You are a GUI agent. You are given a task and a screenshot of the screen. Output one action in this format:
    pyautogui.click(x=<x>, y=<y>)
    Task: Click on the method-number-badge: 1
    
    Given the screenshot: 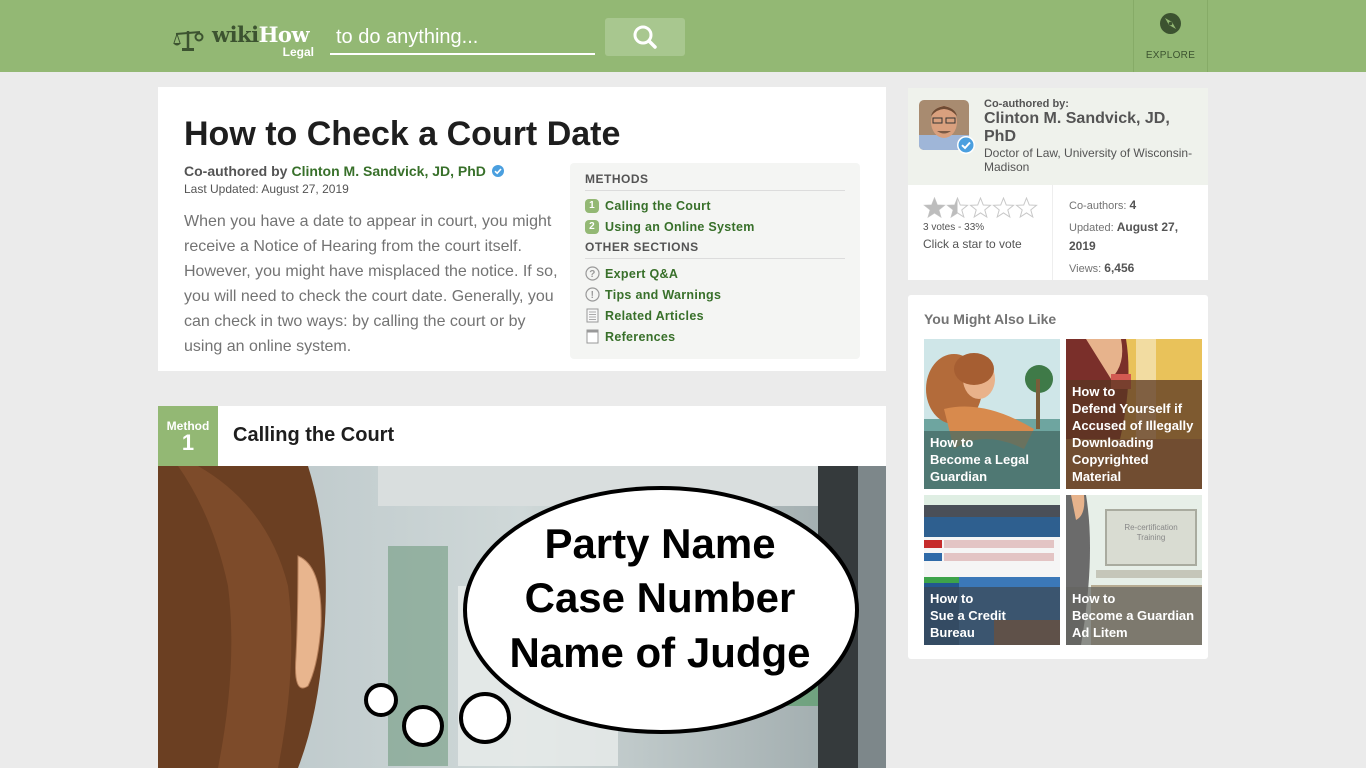 What is the action you would take?
    pyautogui.click(x=592, y=205)
    